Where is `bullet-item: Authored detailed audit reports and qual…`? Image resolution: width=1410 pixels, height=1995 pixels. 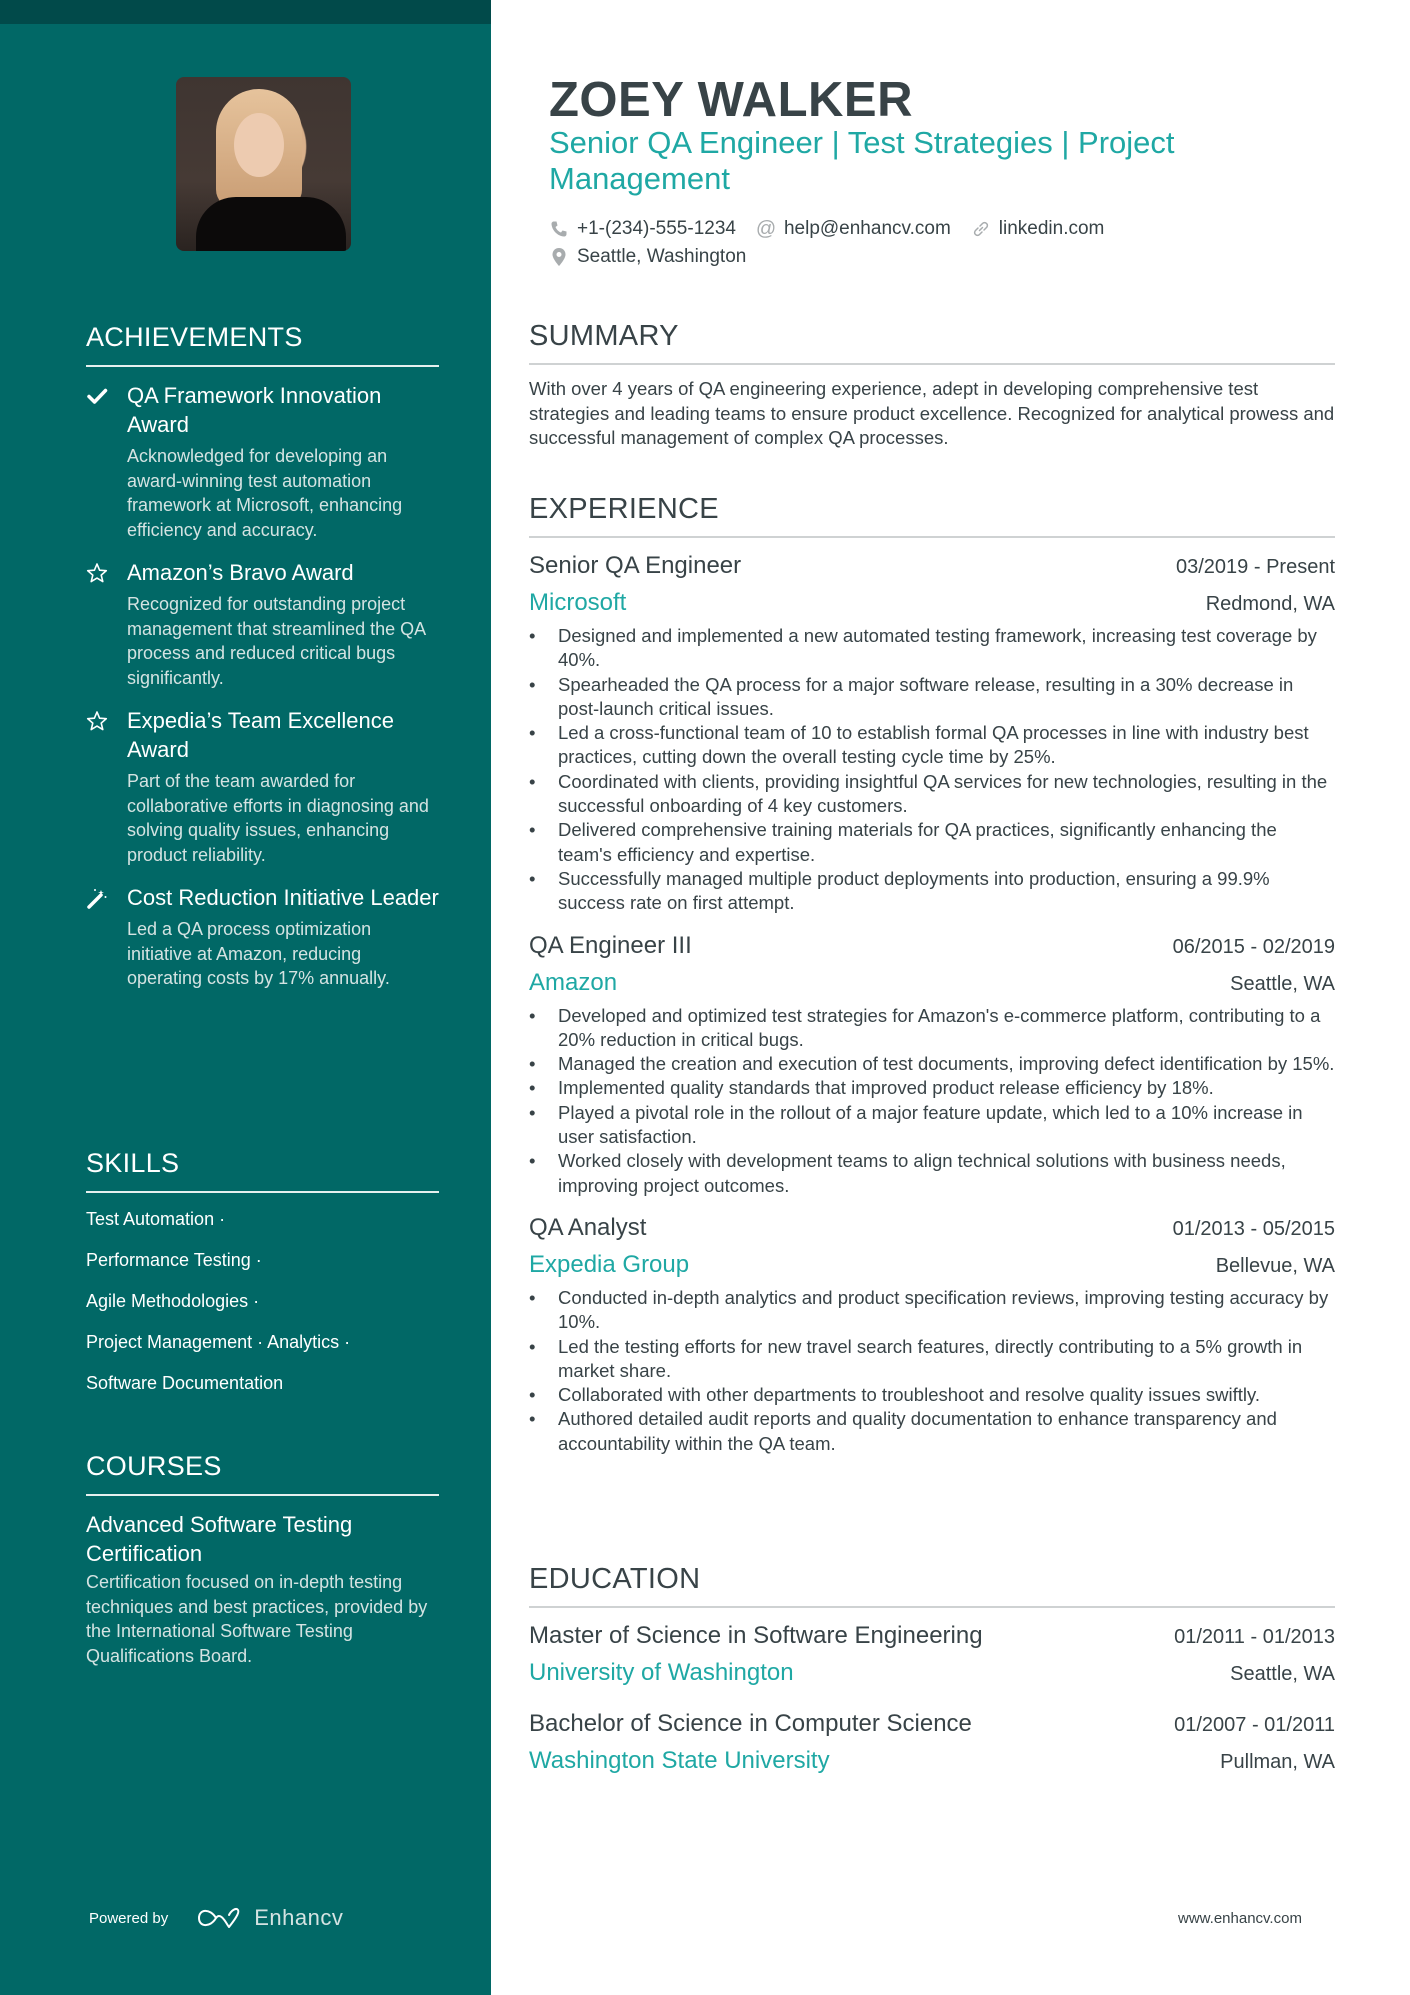 bullet-item: Authored detailed audit reports and qual… is located at coordinates (932, 1431).